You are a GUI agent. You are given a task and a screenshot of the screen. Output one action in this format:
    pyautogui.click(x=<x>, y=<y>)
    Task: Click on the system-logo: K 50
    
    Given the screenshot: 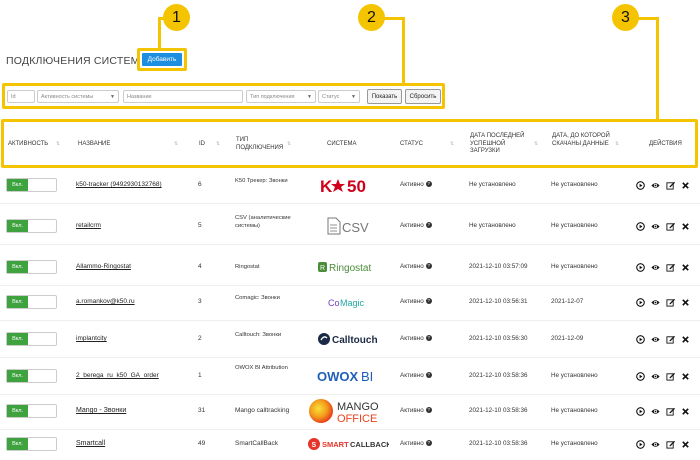 What is the action you would take?
    pyautogui.click(x=348, y=185)
    